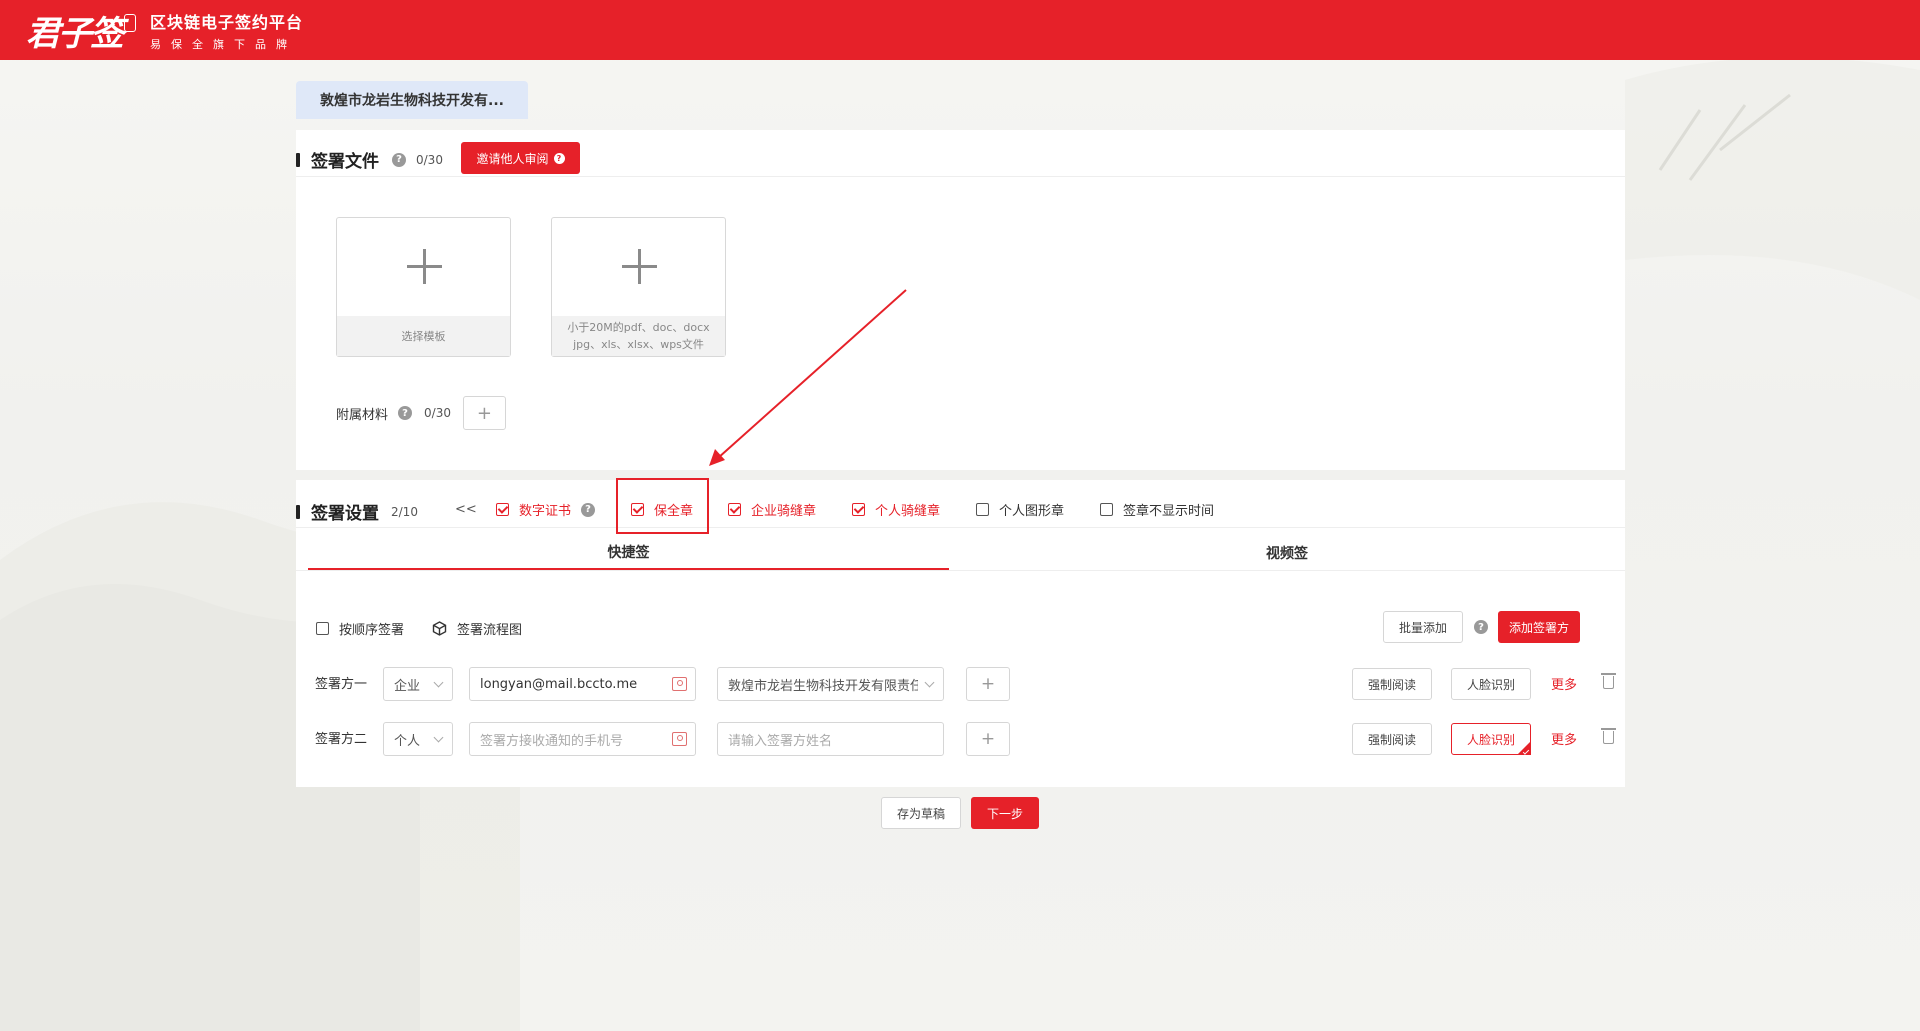 This screenshot has width=1920, height=1031. I want to click on sign-files-title: 签署文件, so click(345, 162).